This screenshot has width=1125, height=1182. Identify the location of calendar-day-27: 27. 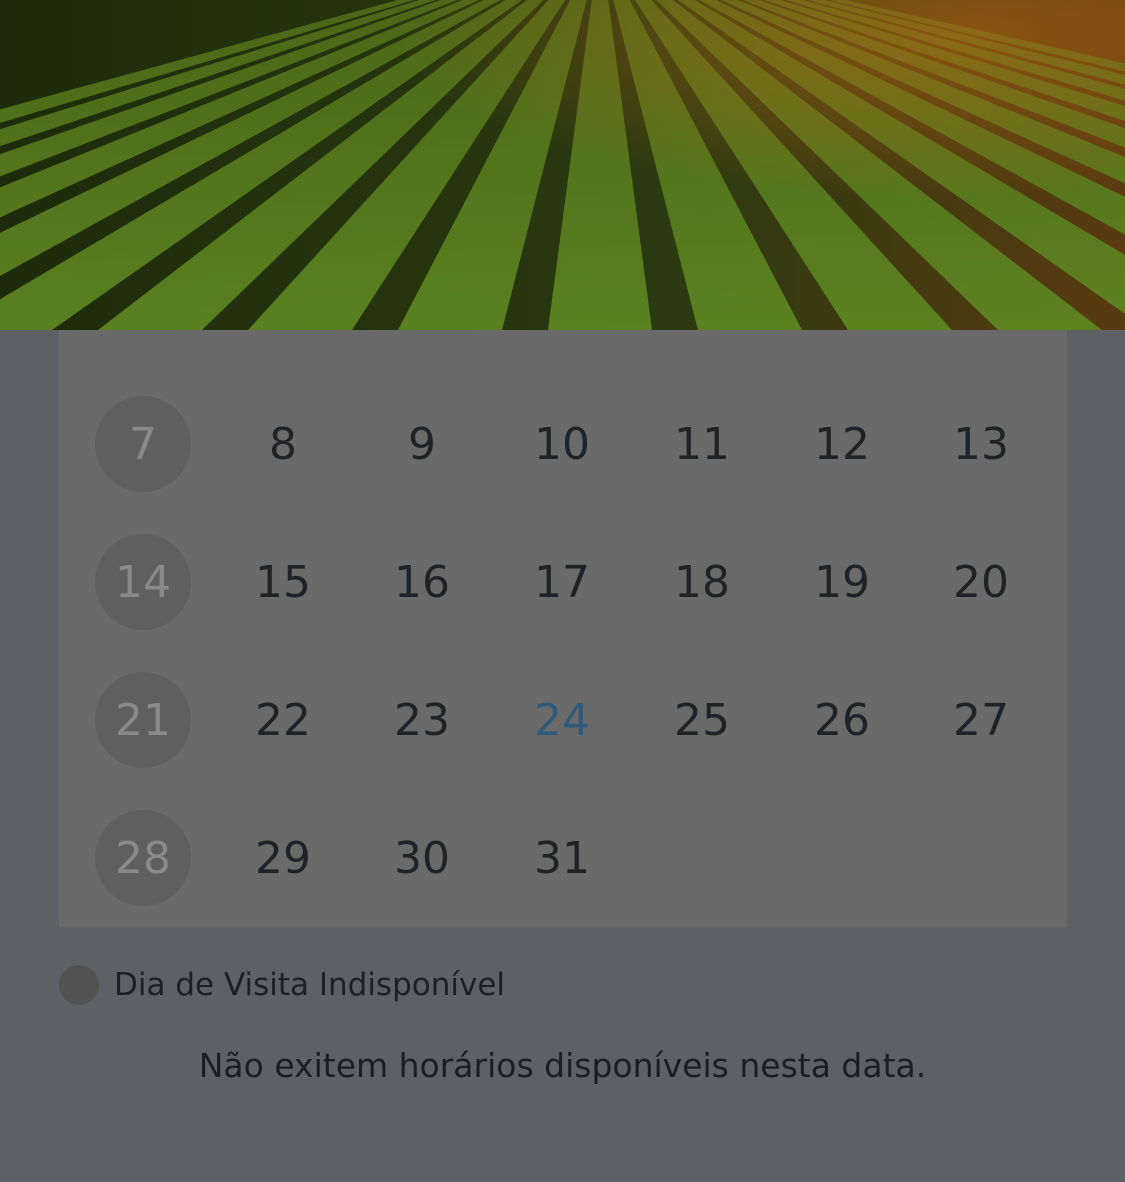
(981, 720).